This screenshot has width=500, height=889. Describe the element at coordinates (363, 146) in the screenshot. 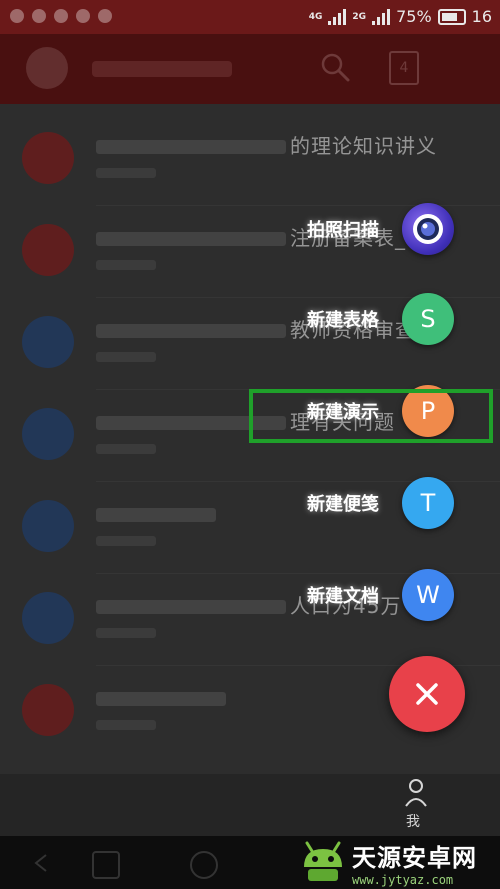

I see `list-item-title-visible: 的理论知识讲义` at that location.